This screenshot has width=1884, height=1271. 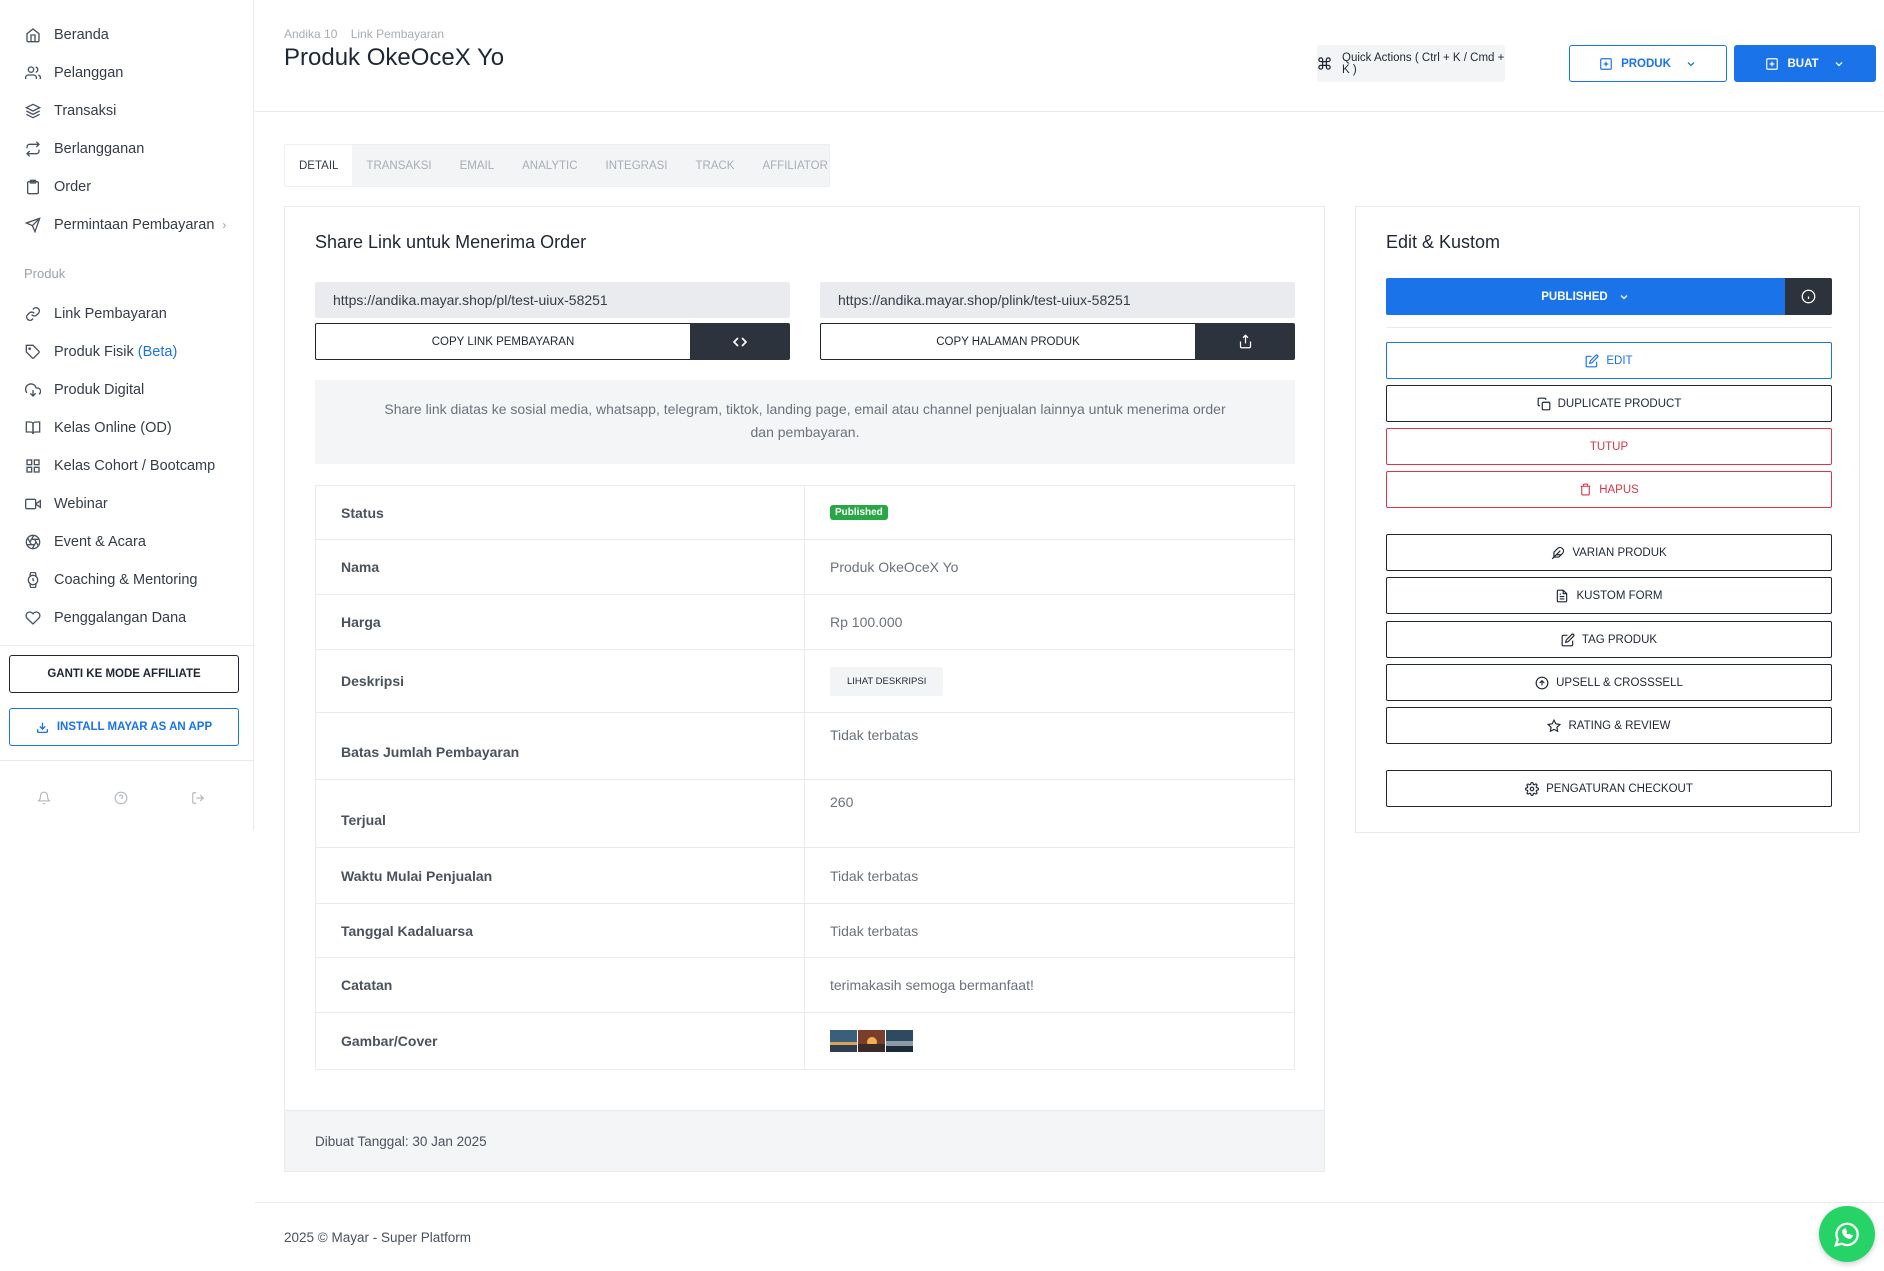 What do you see at coordinates (66, 35) in the screenshot?
I see `sidebar-item-beranda: Beranda` at bounding box center [66, 35].